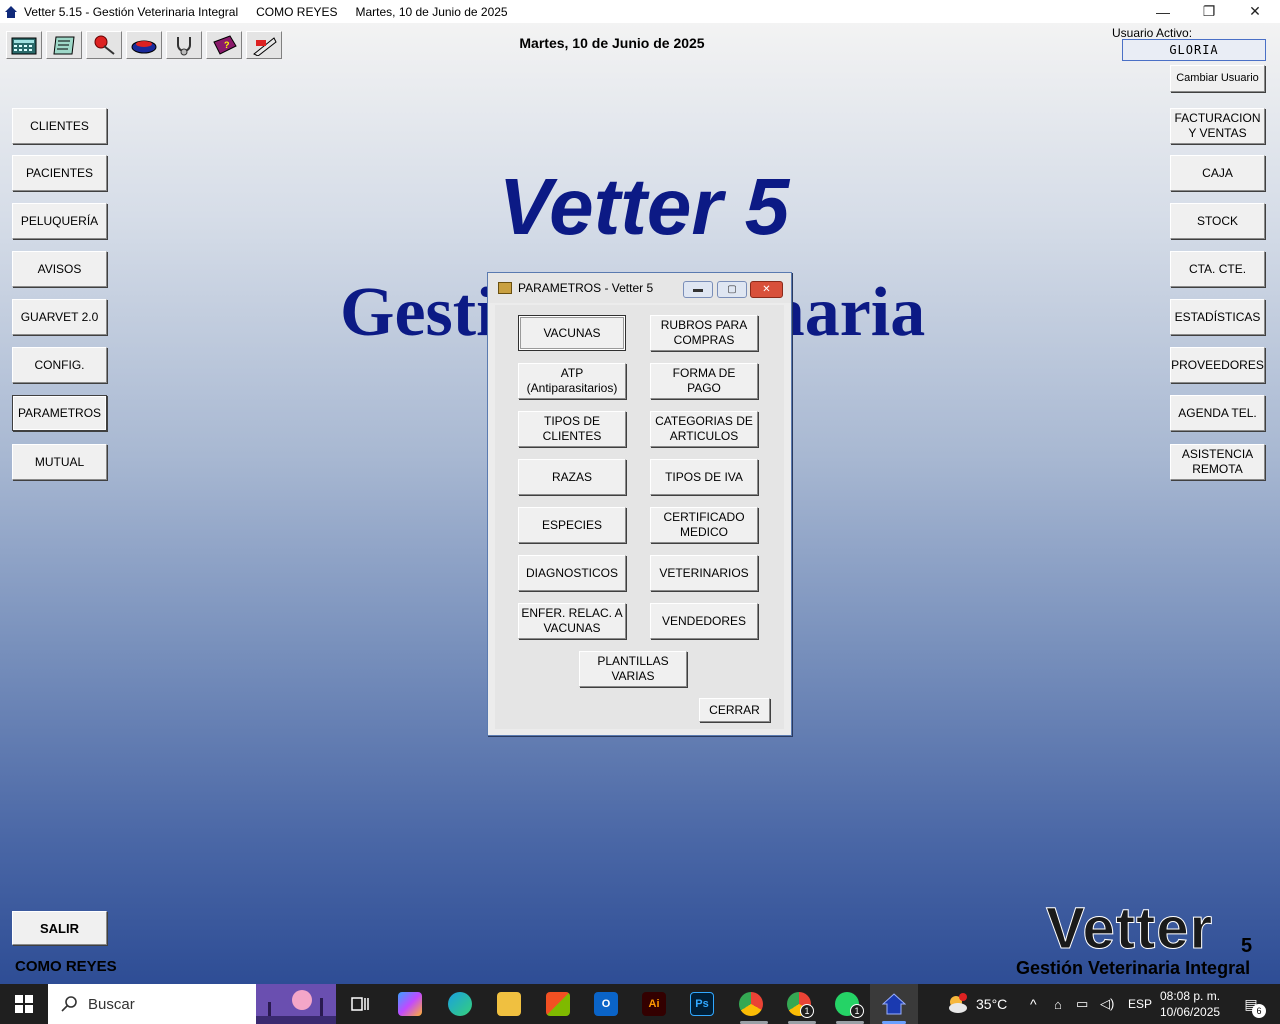 The height and width of the screenshot is (1024, 1280). What do you see at coordinates (1140, 1004) in the screenshot?
I see `language-indicator: ESP` at bounding box center [1140, 1004].